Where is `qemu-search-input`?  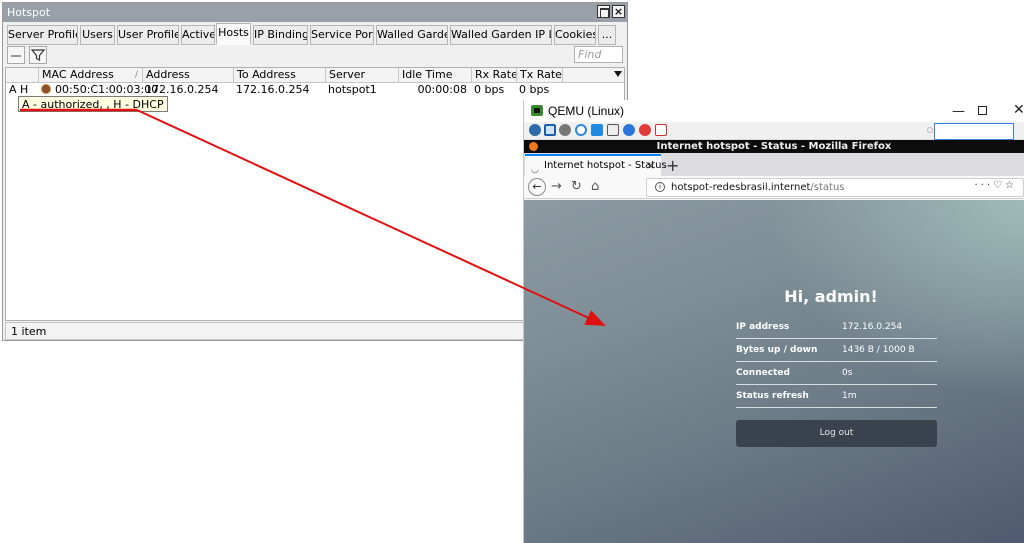 qemu-search-input is located at coordinates (974, 131).